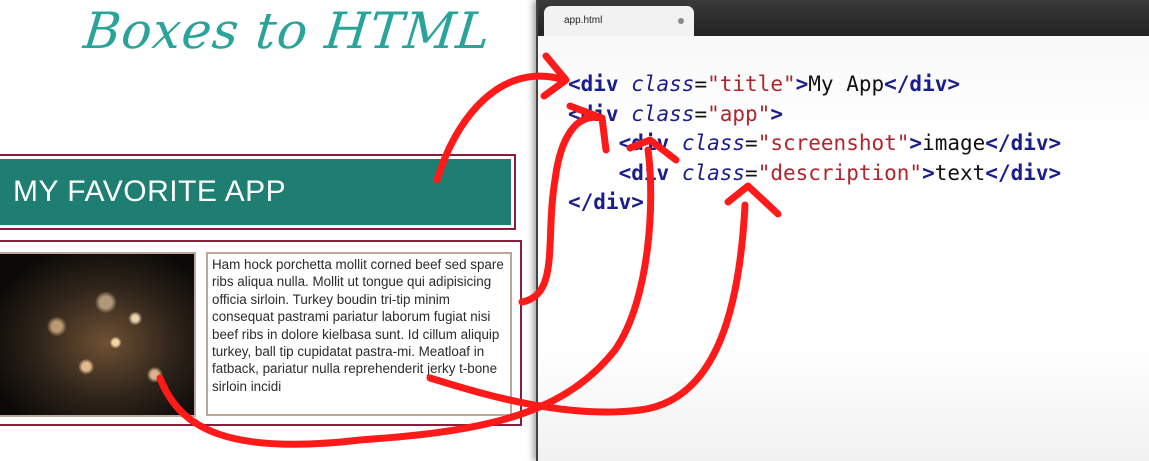 This screenshot has width=1149, height=461. Describe the element at coordinates (960, 172) in the screenshot. I see `code-token-txt: text` at that location.